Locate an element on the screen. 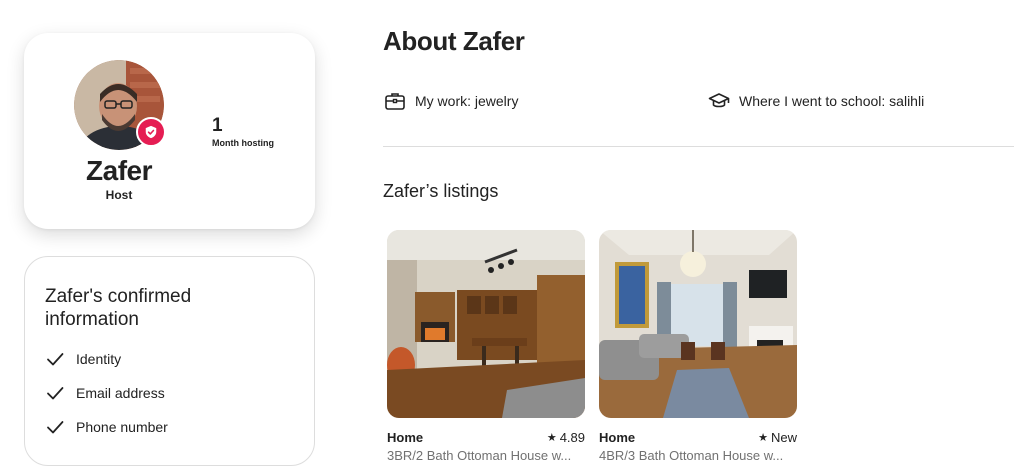  confirmed-item-phone: Phone number is located at coordinates (106, 427).